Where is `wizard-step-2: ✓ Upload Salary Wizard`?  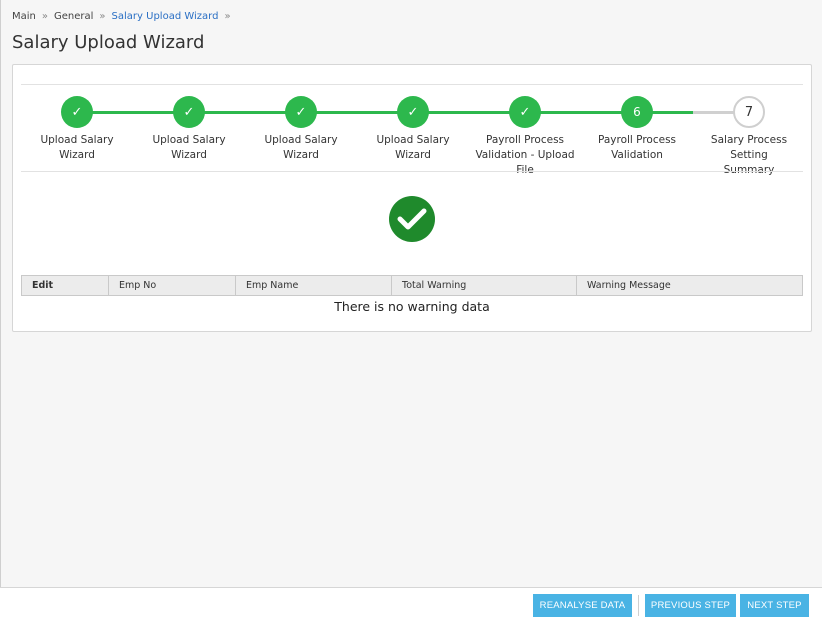 wizard-step-2: ✓ Upload Salary Wizard is located at coordinates (189, 128).